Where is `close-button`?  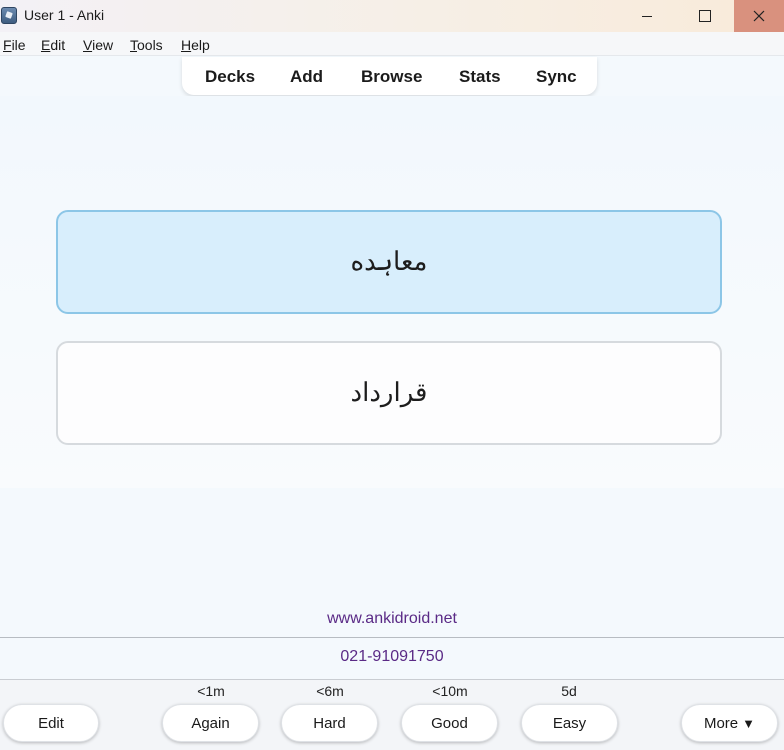
close-button is located at coordinates (759, 16).